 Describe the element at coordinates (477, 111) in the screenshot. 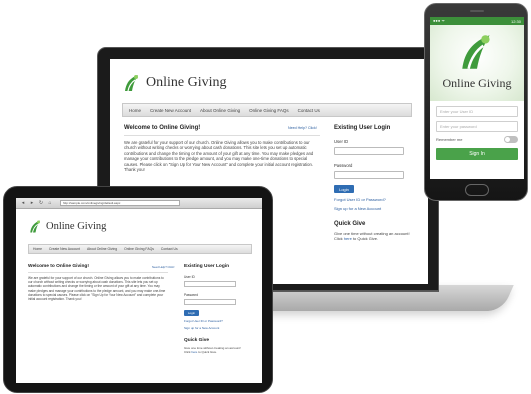

I see `phone-user-id-input: Enter your User ID` at that location.